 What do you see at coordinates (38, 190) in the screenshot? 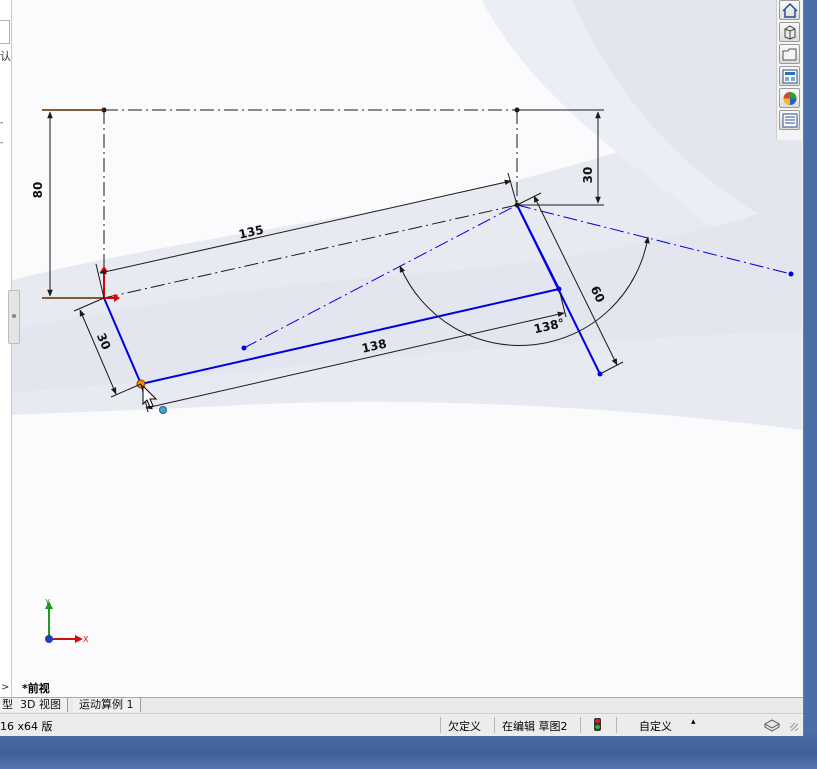
I see `dim-80: 80` at bounding box center [38, 190].